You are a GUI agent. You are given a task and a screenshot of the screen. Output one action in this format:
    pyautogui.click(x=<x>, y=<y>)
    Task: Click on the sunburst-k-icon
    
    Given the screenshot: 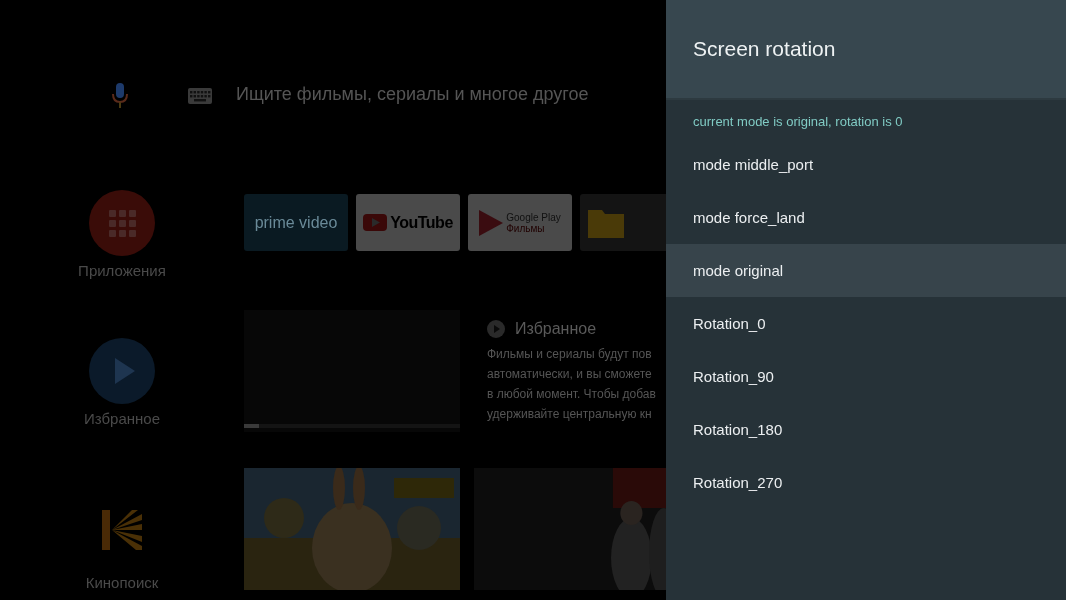 What is the action you would take?
    pyautogui.click(x=122, y=530)
    